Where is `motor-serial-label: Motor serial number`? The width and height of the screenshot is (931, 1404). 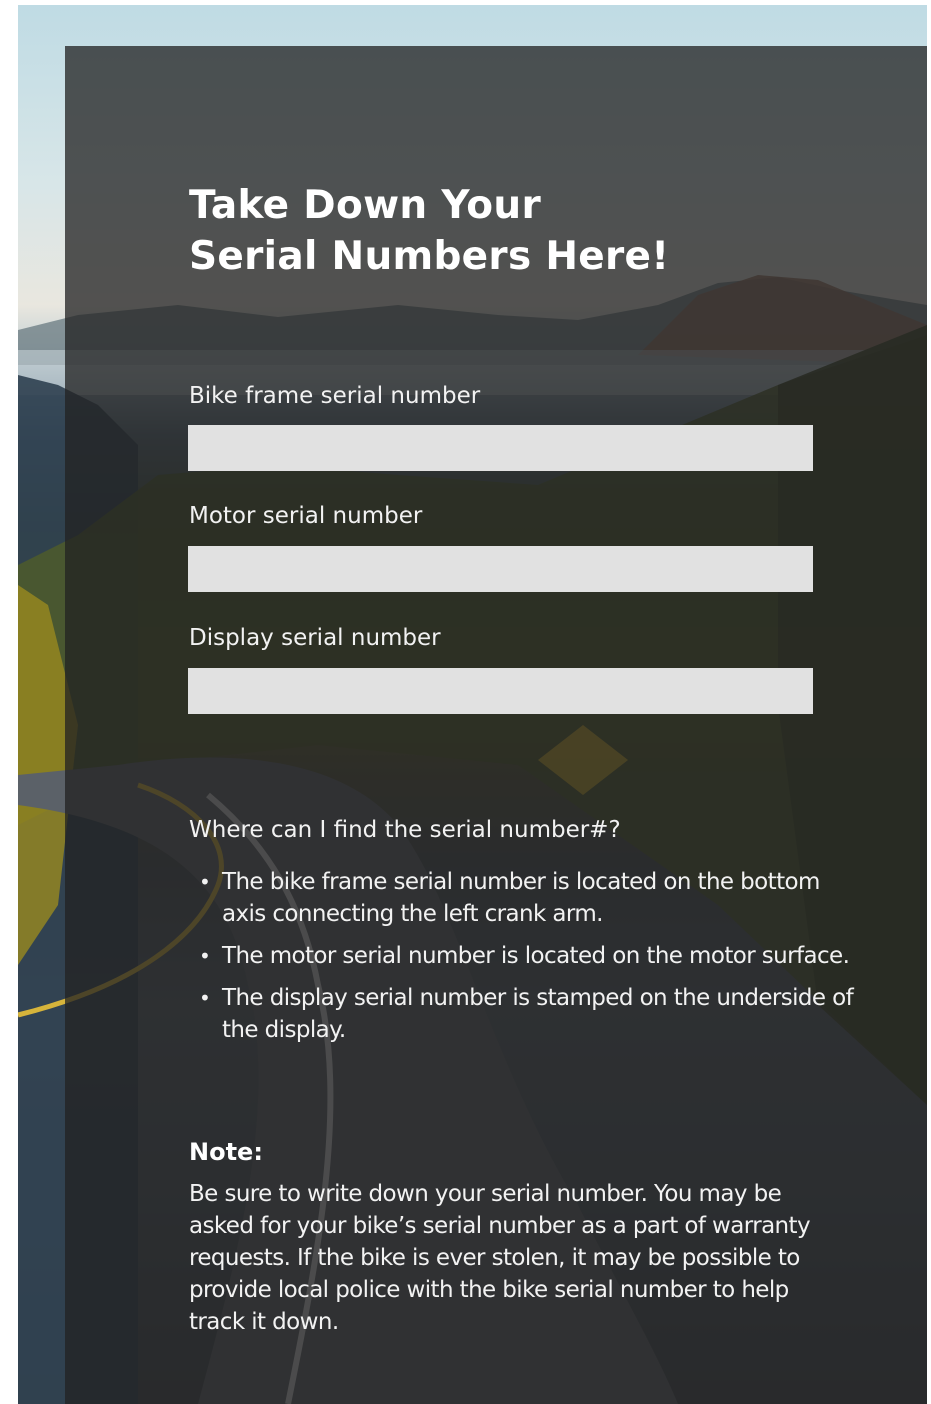
motor-serial-label: Motor serial number is located at coordinates (306, 516).